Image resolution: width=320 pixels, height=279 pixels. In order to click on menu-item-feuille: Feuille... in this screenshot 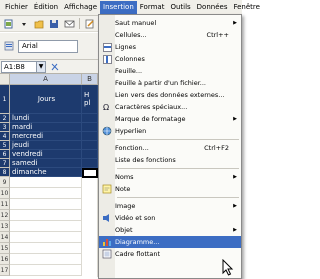, I will do `click(170, 71)`.